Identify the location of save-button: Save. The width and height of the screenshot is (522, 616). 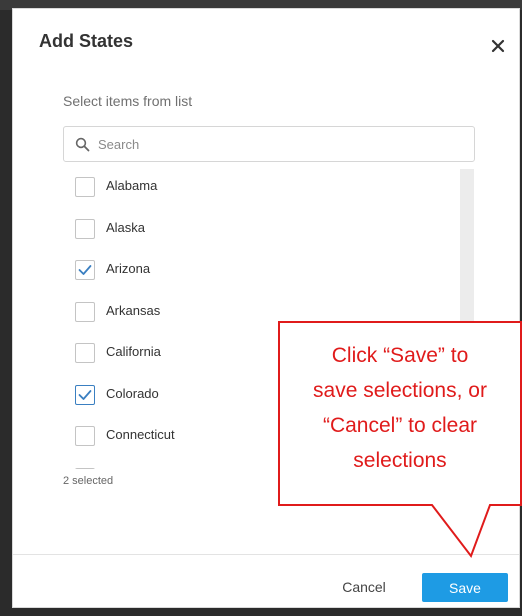
(465, 587).